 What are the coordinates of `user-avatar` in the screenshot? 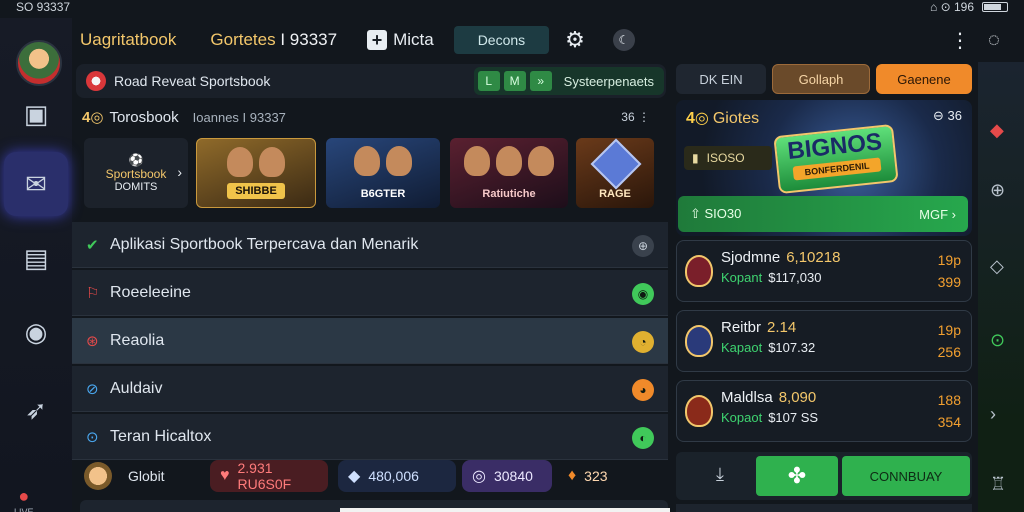 It's located at (39, 63).